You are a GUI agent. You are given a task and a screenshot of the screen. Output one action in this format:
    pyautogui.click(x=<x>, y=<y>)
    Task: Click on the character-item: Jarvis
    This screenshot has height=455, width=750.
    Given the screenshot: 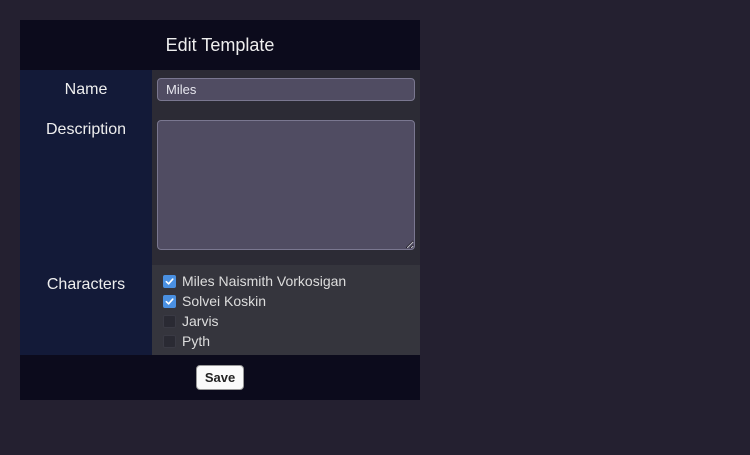 What is the action you would take?
    pyautogui.click(x=290, y=321)
    